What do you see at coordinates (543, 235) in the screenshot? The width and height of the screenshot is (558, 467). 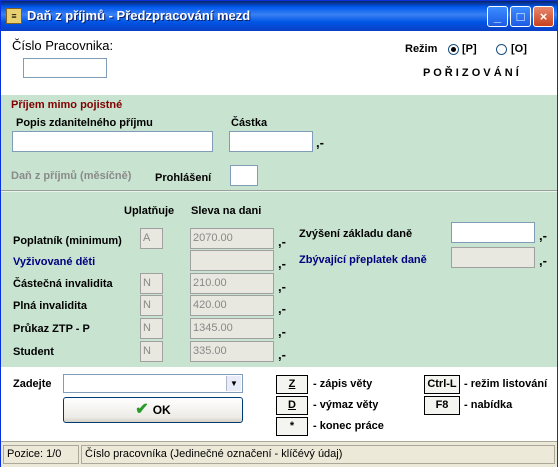 I see `increase-dash: ,-` at bounding box center [543, 235].